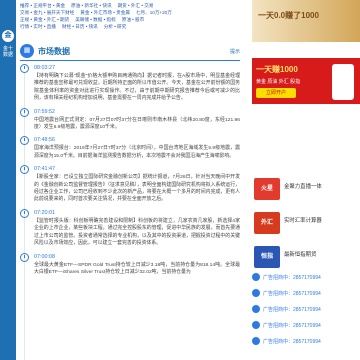 This screenshot has height=360, width=360. I want to click on left-rail: 金 金十数据, so click(8, 180).